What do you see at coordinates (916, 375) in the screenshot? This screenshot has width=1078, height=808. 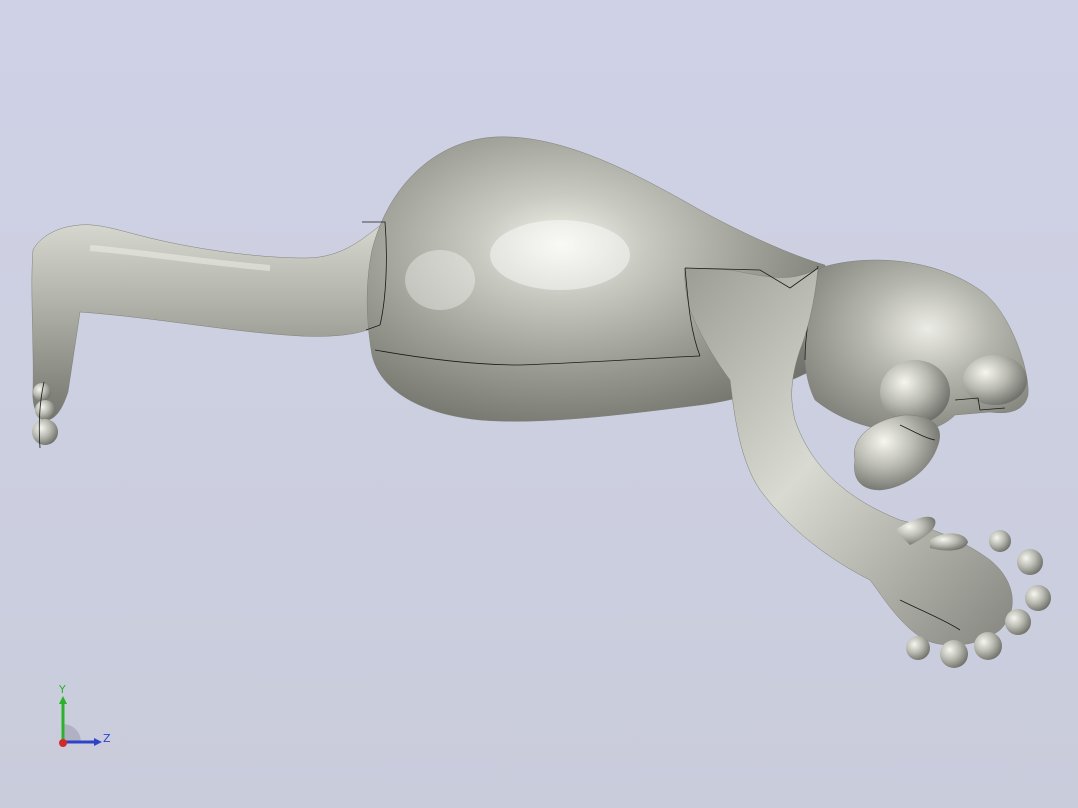 I see `head` at bounding box center [916, 375].